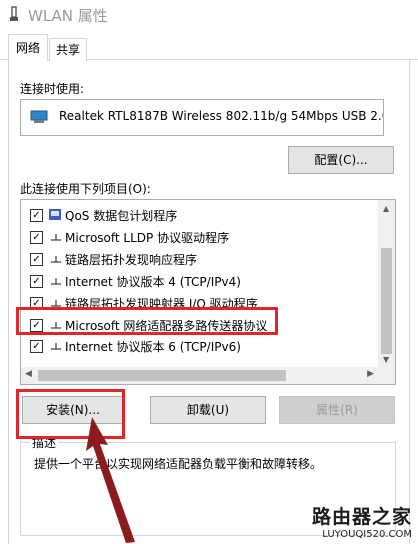  I want to click on list-item-label: Internet 协议版本 6 (TCP/IPv6), so click(153, 347).